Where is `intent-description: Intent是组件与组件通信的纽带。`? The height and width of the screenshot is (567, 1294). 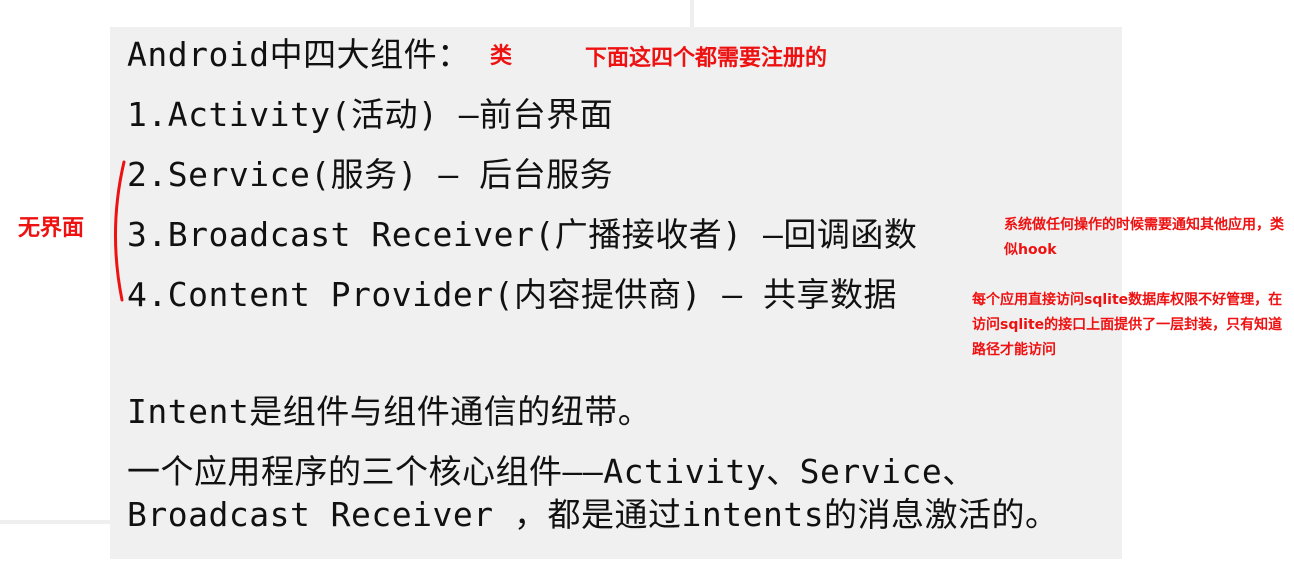
intent-description: Intent是组件与组件通信的纽带。 is located at coordinates (389, 411).